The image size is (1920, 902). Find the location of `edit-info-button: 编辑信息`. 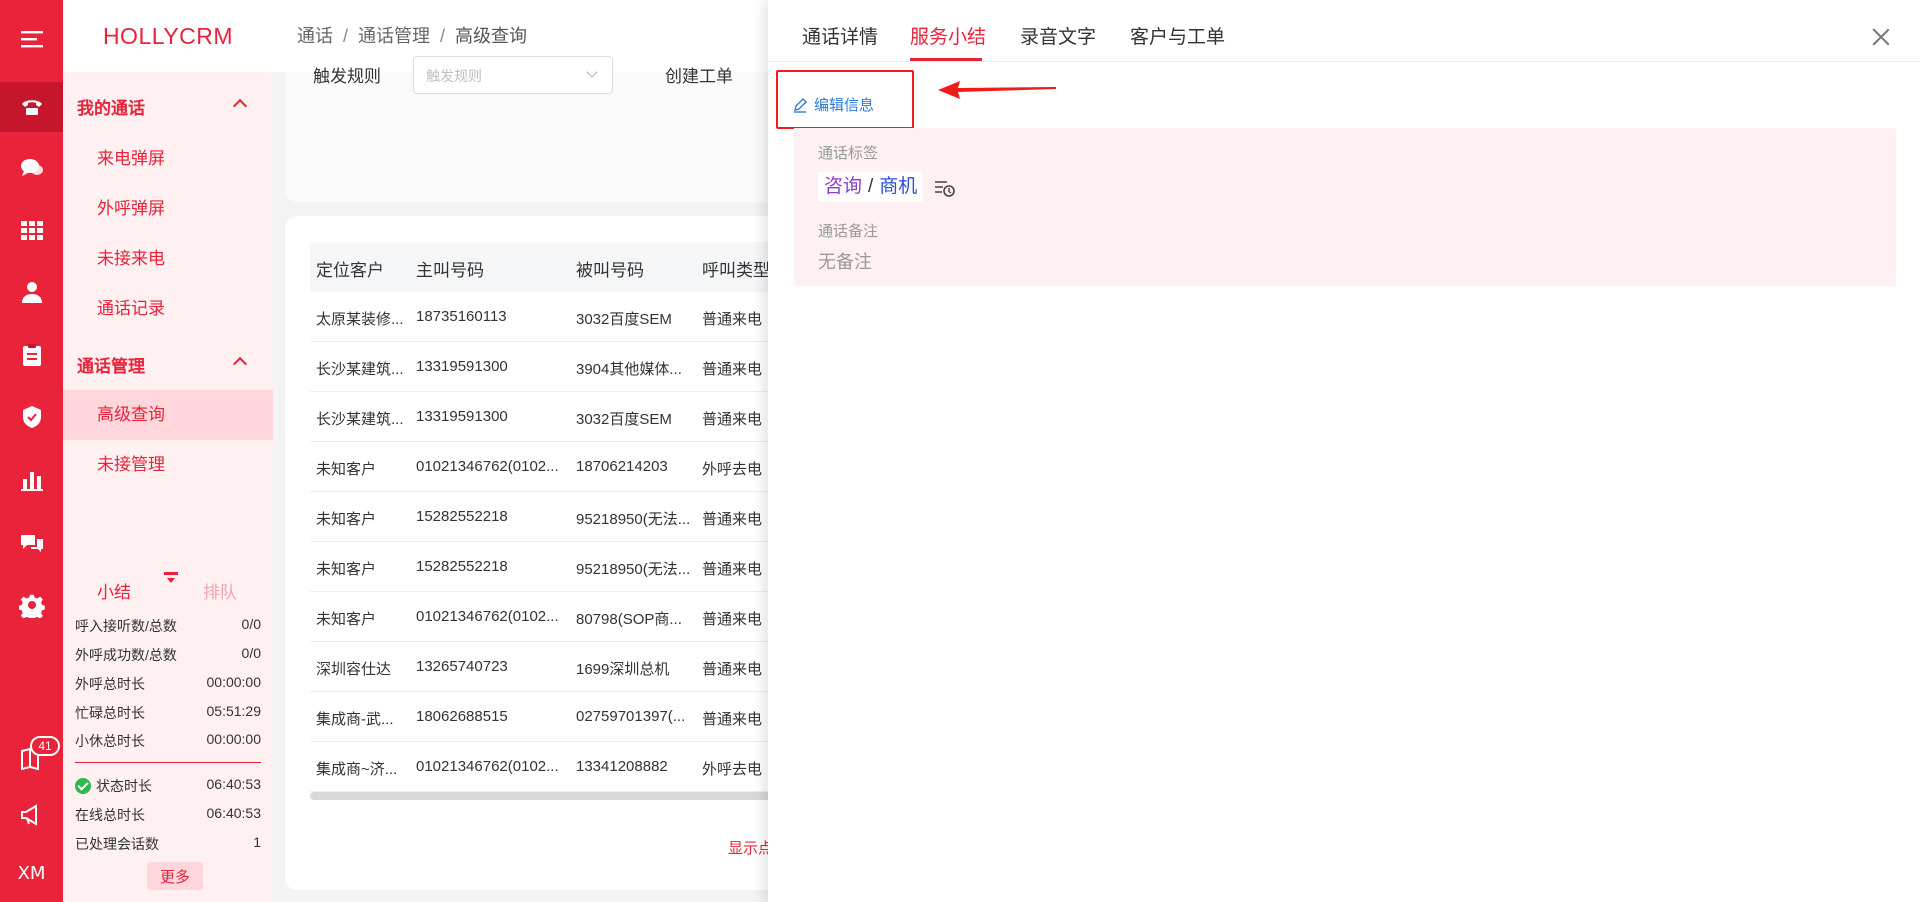

edit-info-button: 编辑信息 is located at coordinates (833, 104).